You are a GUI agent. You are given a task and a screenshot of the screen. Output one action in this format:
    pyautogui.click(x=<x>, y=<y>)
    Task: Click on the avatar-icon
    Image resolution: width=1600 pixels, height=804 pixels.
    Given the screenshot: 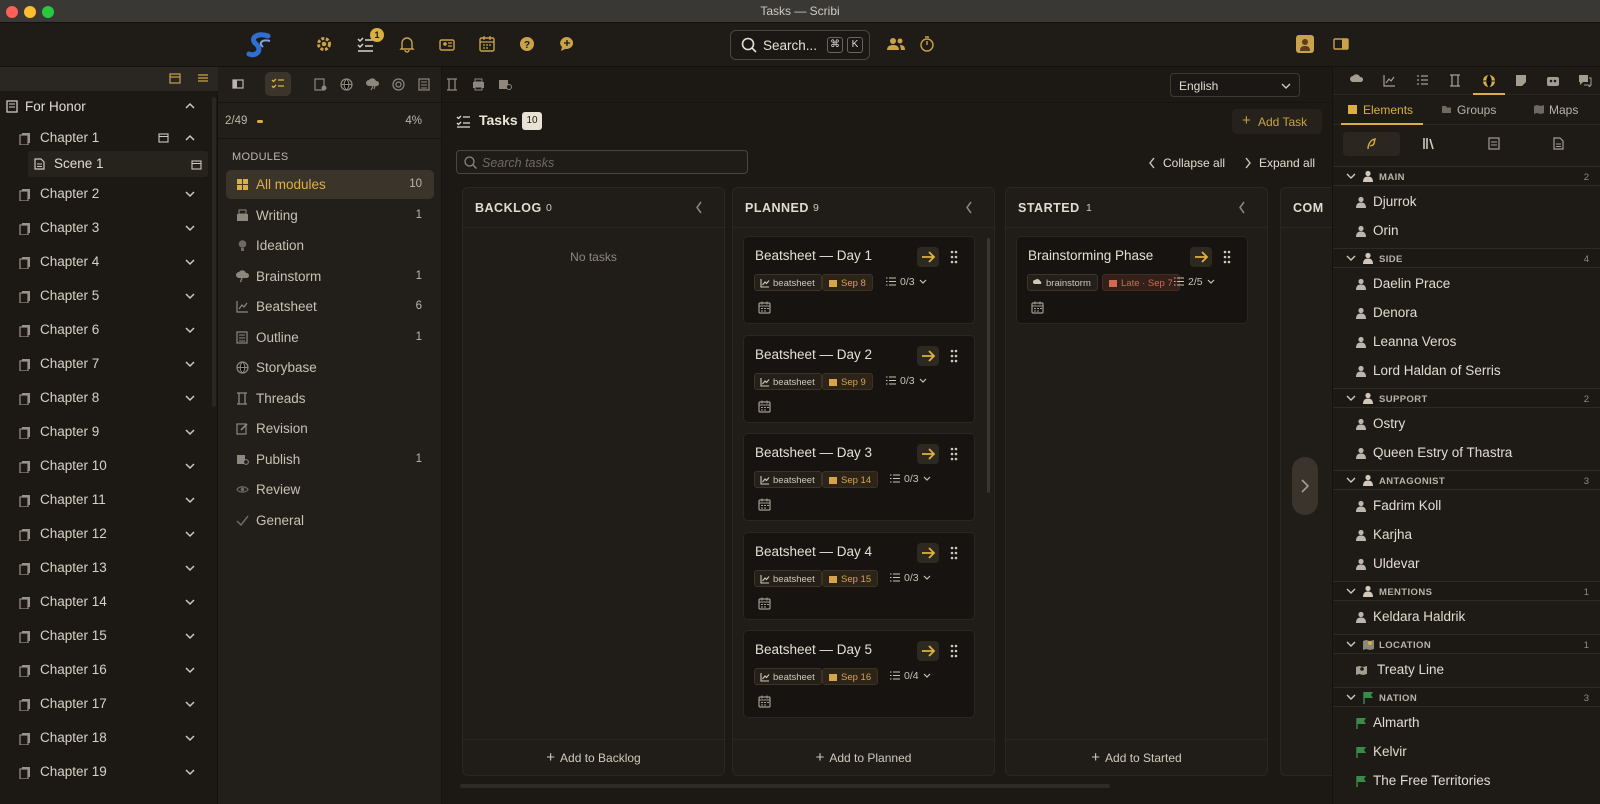 What is the action you would take?
    pyautogui.click(x=1305, y=44)
    